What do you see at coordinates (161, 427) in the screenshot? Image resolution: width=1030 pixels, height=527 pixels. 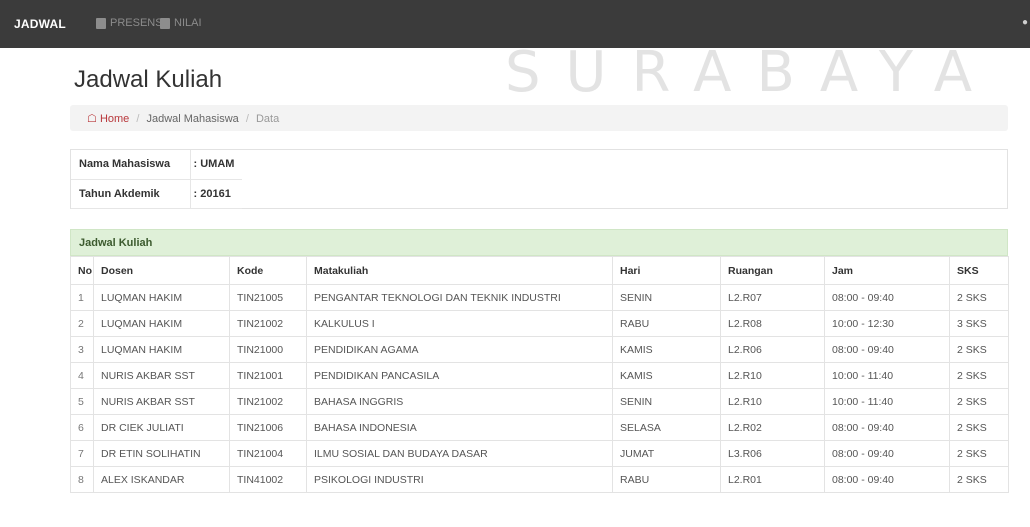 I see `lecturer-cell: DR CIEK JULIATI` at bounding box center [161, 427].